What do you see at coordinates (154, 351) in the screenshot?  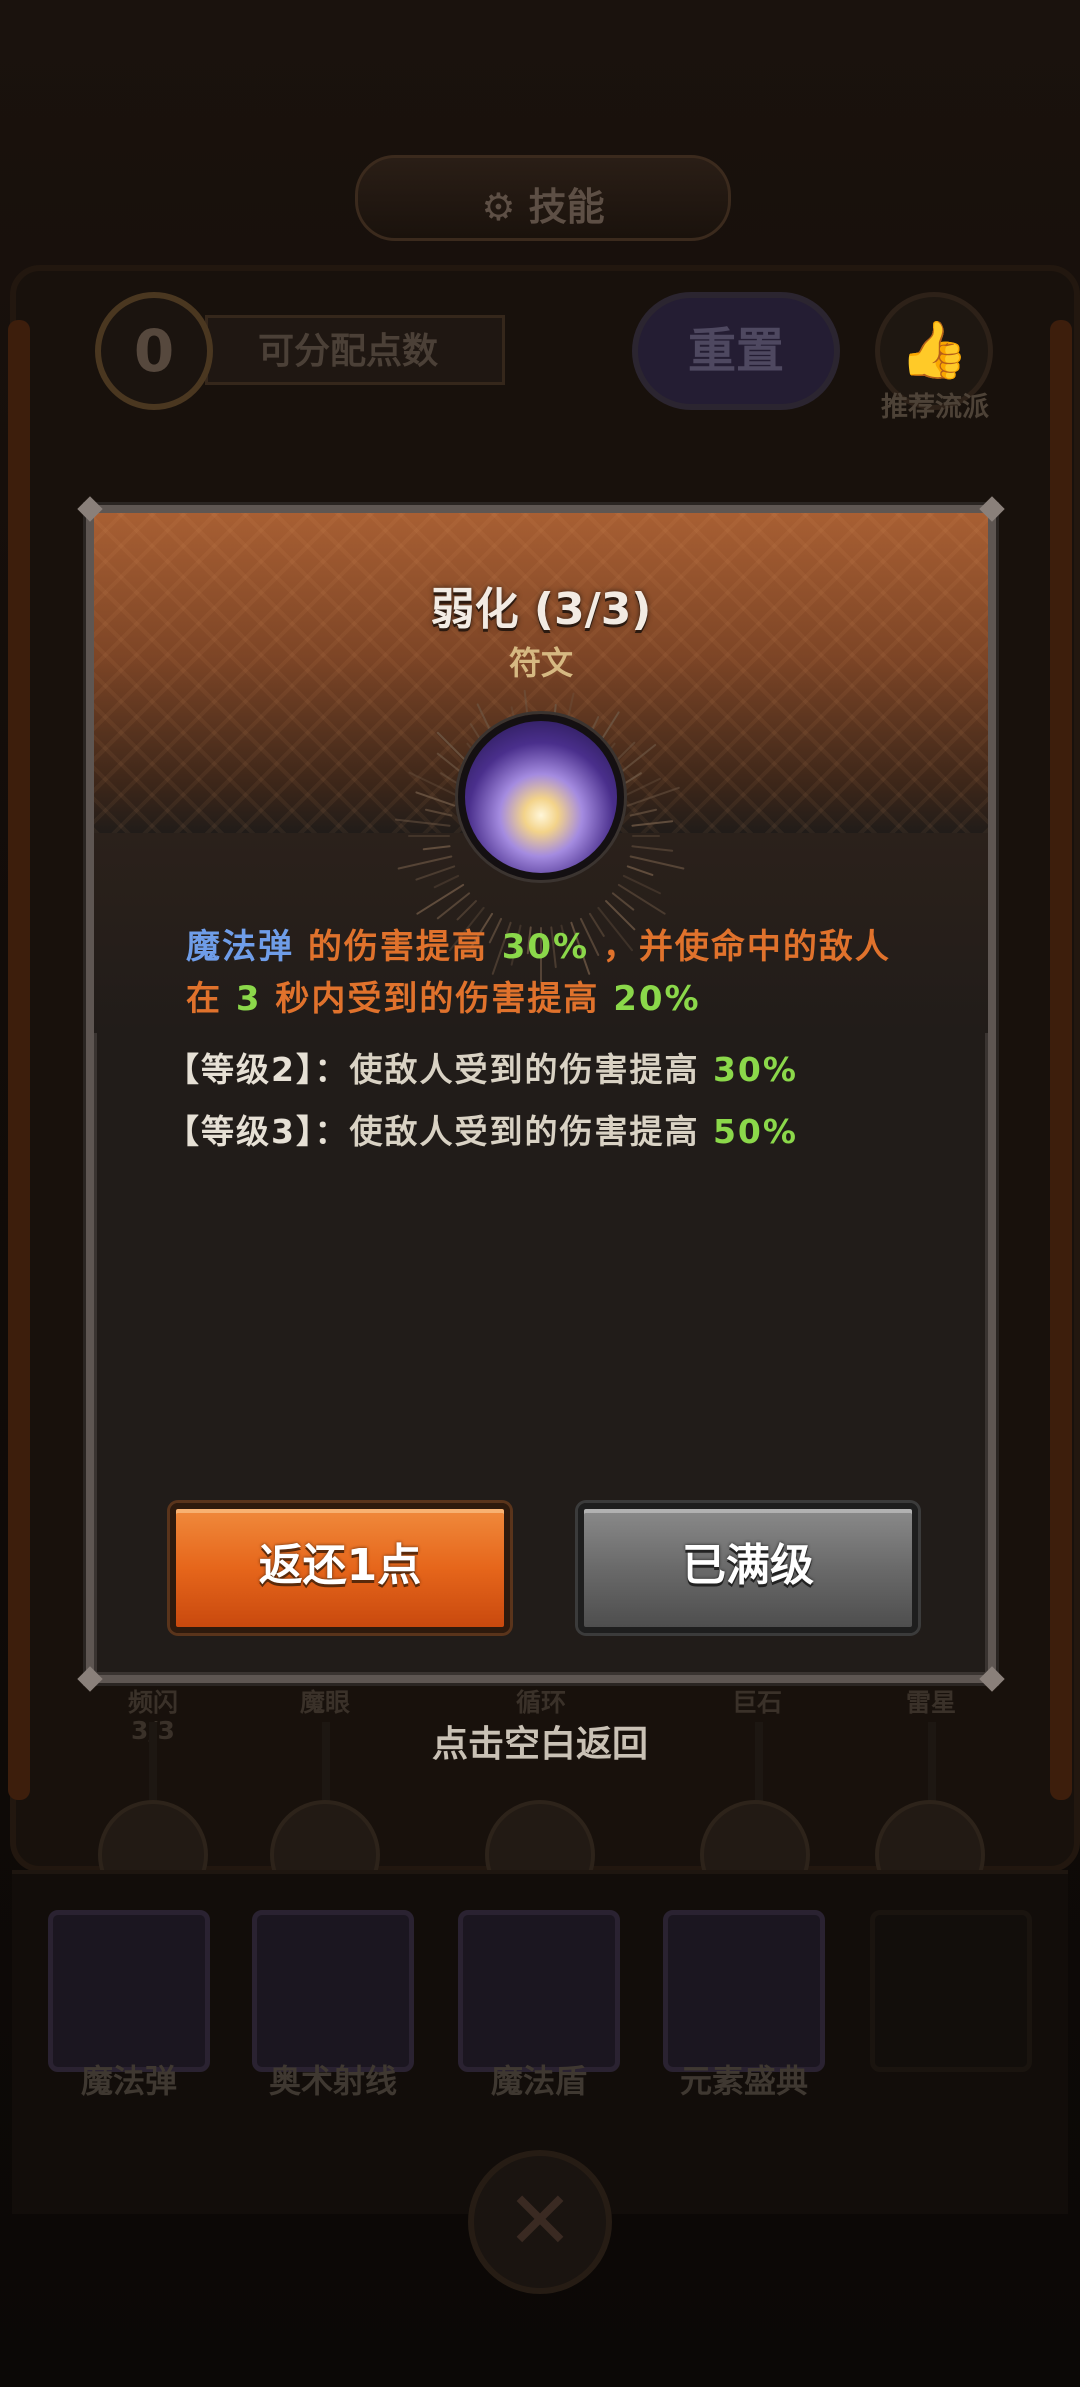 I see `points-value: 0` at bounding box center [154, 351].